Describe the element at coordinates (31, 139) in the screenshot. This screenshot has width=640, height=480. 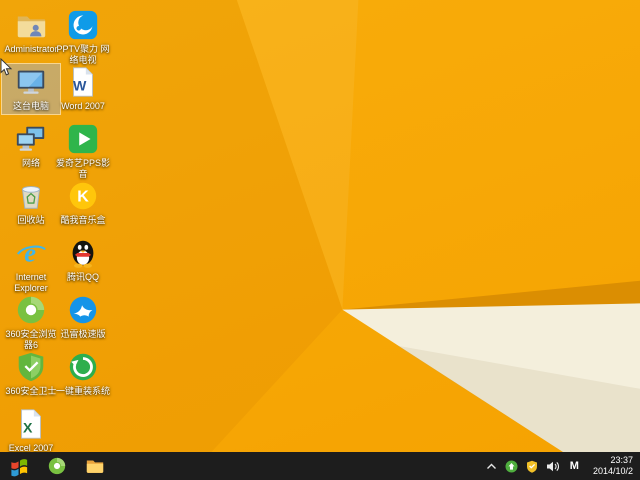
I see `network-icon` at that location.